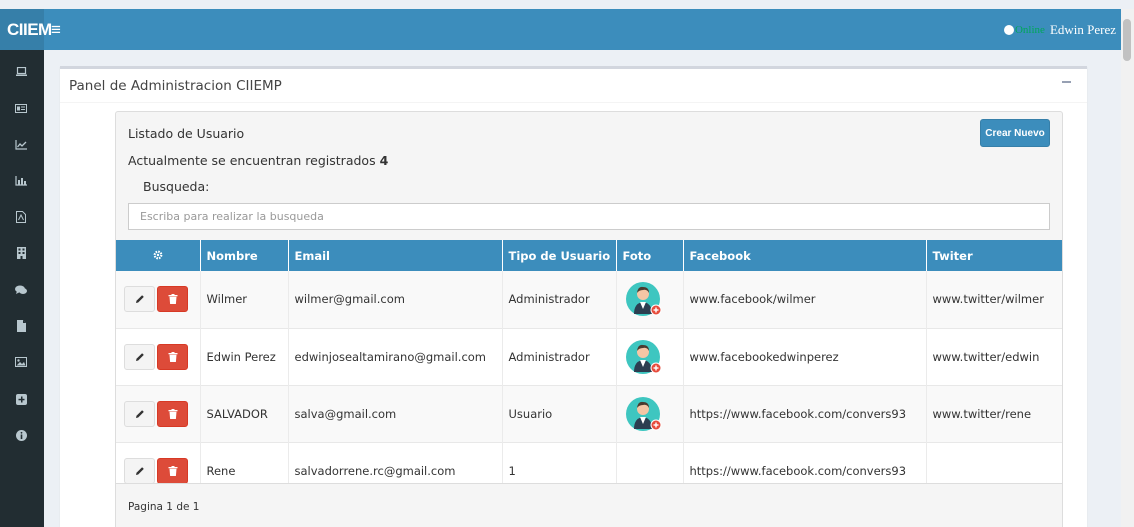  I want to click on file-icon, so click(21, 326).